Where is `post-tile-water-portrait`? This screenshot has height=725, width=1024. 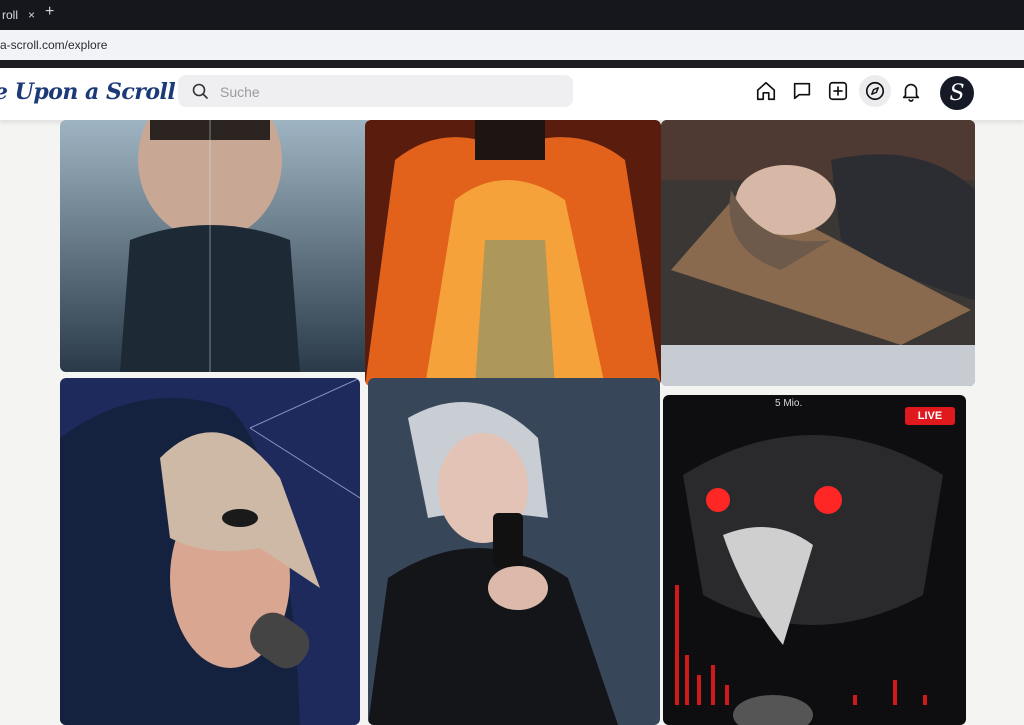
post-tile-water-portrait is located at coordinates (216, 246).